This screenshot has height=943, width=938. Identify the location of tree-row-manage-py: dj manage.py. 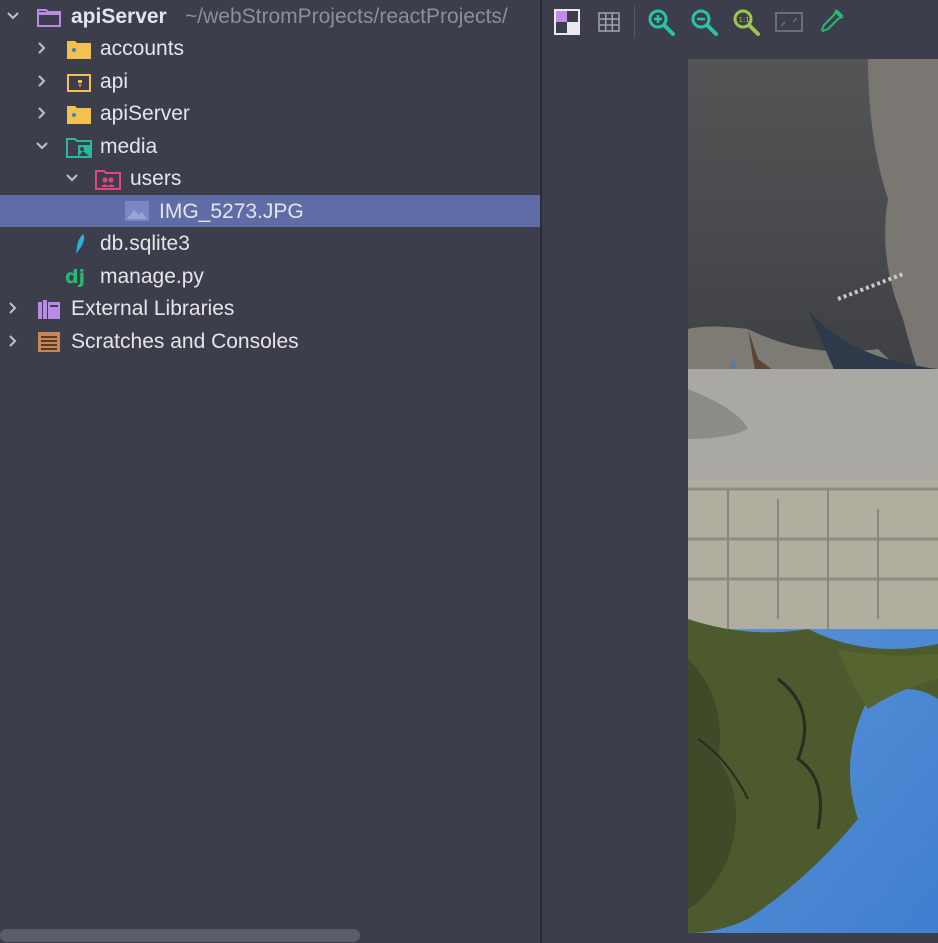
(270, 276).